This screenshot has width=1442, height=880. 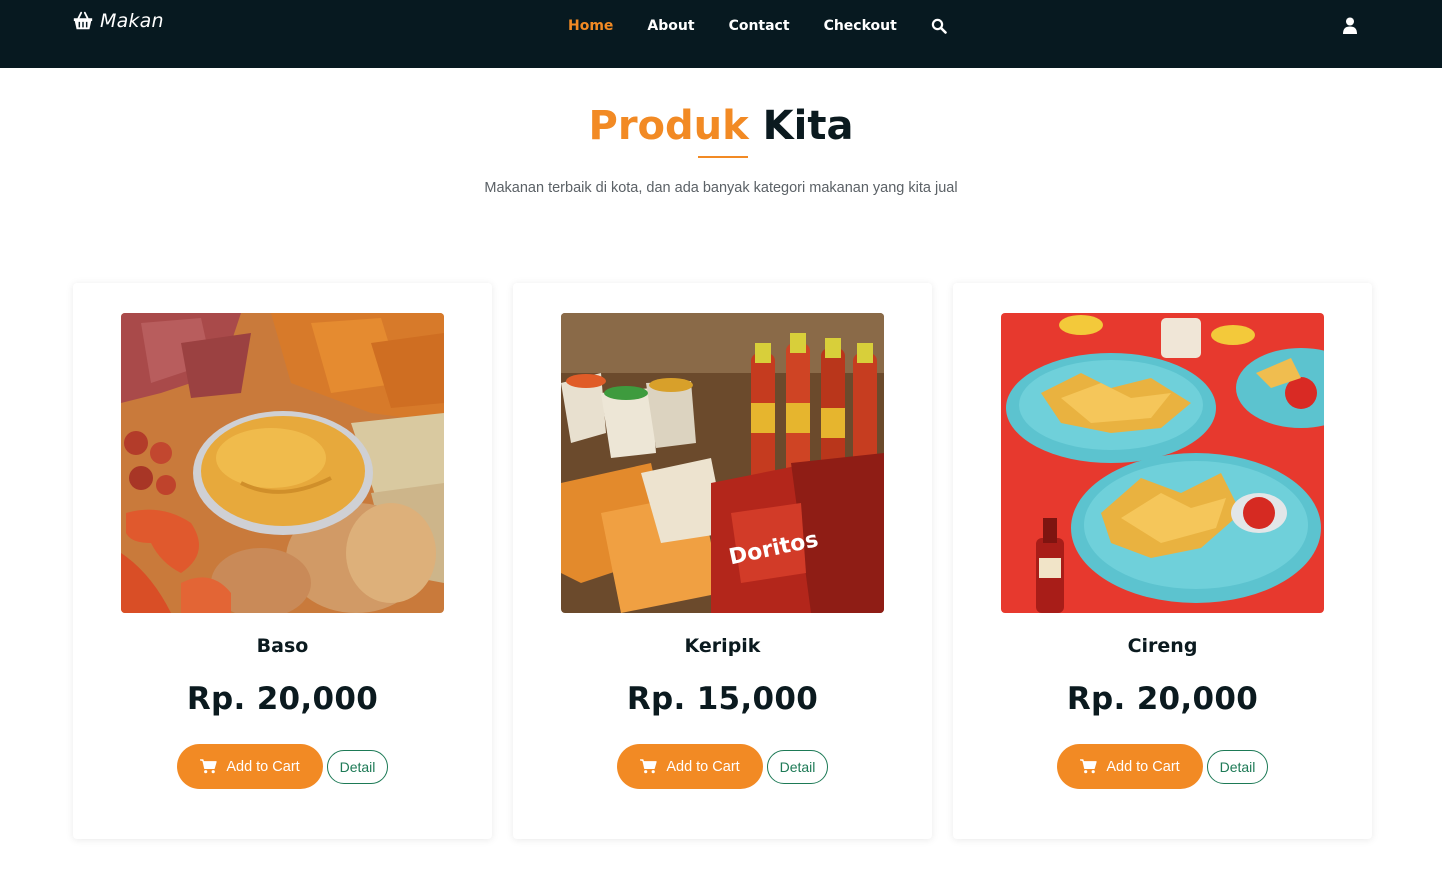 I want to click on title-rest: Kita, so click(x=808, y=126).